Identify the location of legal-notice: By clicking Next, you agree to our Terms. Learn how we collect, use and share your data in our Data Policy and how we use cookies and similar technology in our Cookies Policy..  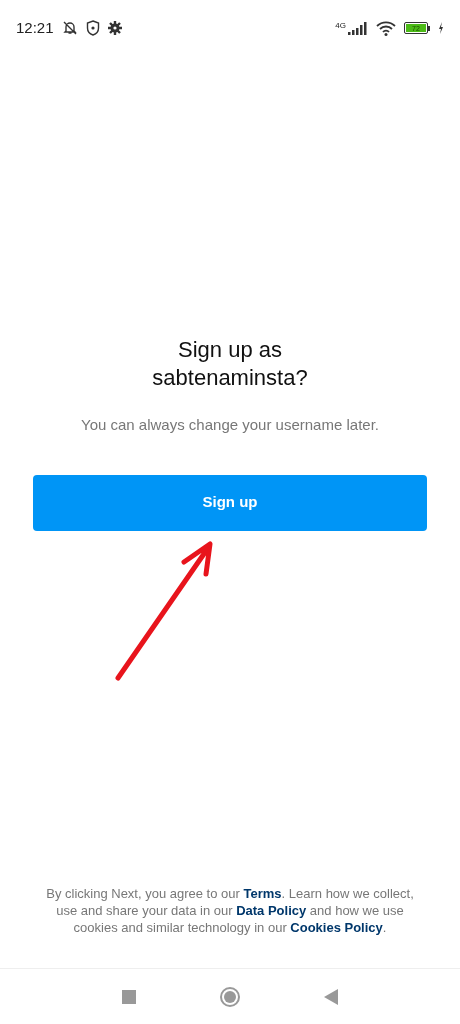
(230, 910).